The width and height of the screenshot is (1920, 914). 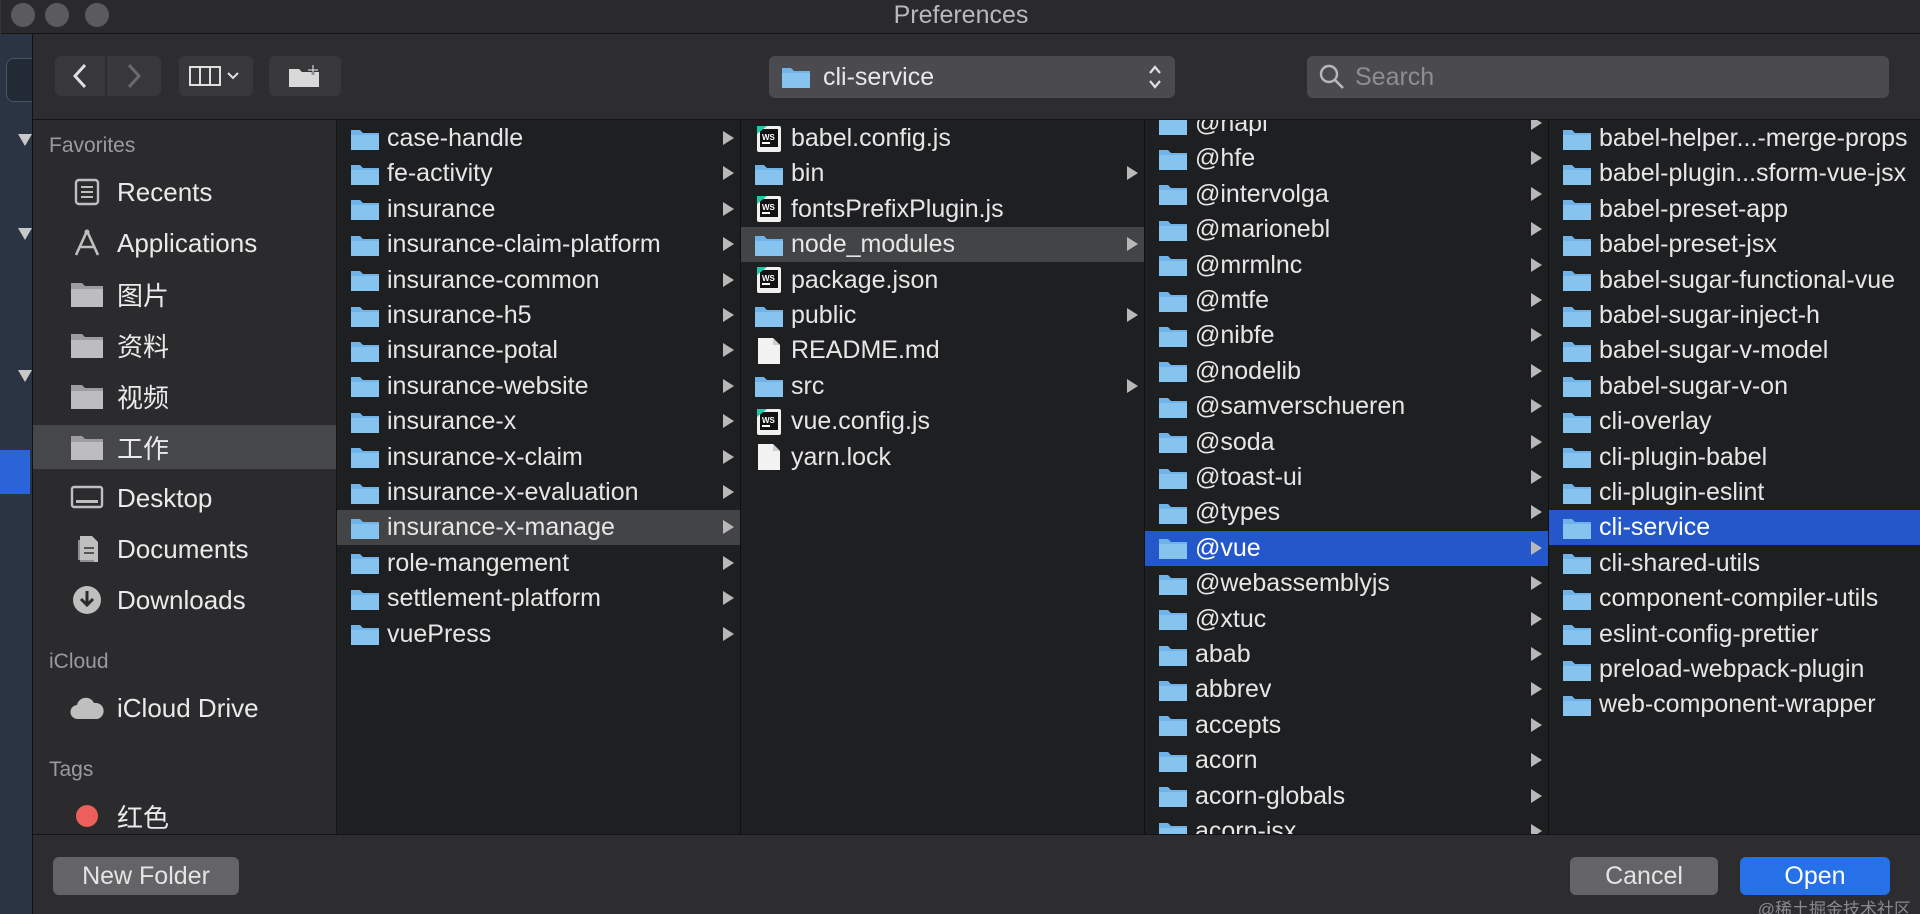 What do you see at coordinates (538, 457) in the screenshot?
I see `list-item: insurance-x-claim` at bounding box center [538, 457].